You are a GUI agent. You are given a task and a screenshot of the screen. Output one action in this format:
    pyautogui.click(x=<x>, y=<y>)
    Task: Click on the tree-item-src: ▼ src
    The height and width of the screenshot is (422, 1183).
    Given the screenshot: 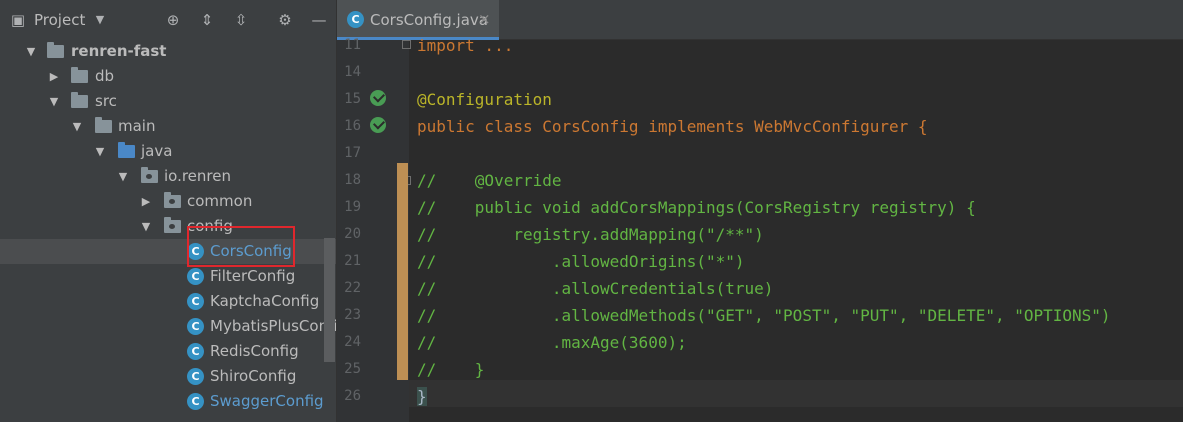 What is the action you would take?
    pyautogui.click(x=168, y=101)
    